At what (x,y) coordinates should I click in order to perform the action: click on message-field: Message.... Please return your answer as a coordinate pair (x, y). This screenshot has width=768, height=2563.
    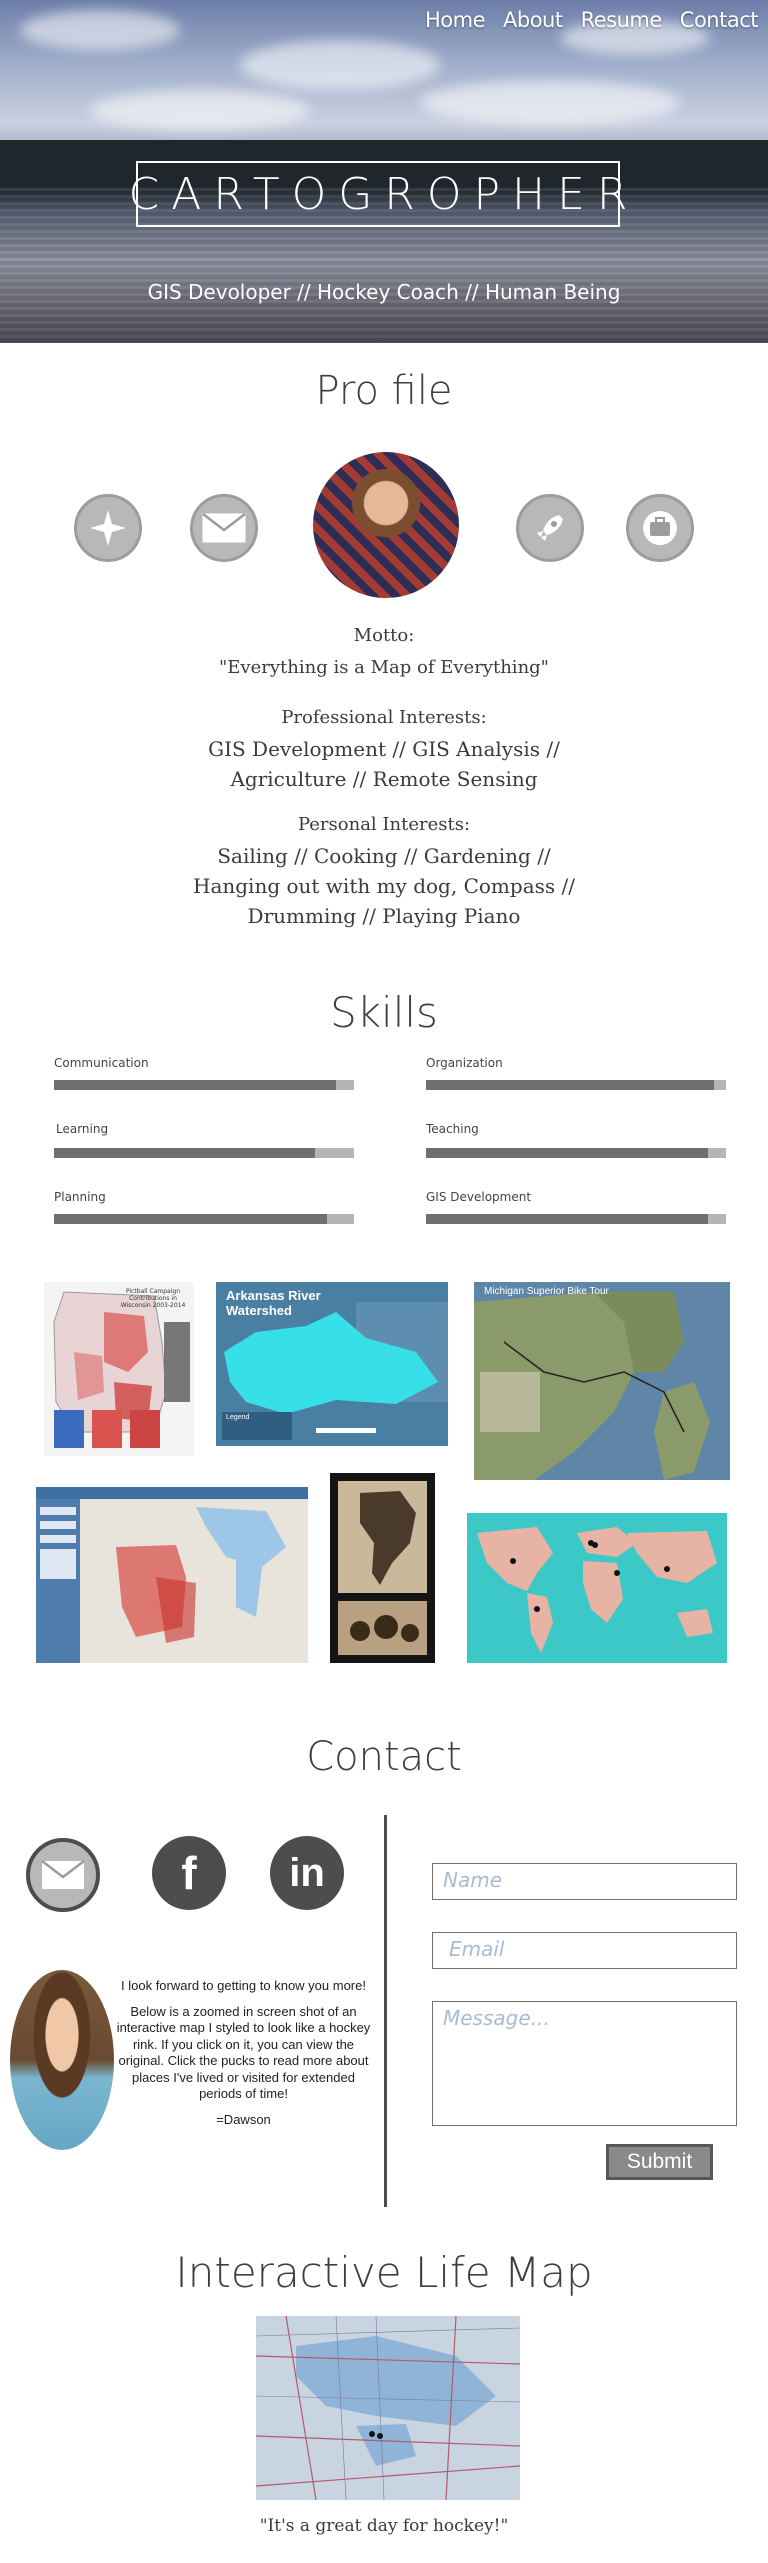
    Looking at the image, I should click on (584, 2063).